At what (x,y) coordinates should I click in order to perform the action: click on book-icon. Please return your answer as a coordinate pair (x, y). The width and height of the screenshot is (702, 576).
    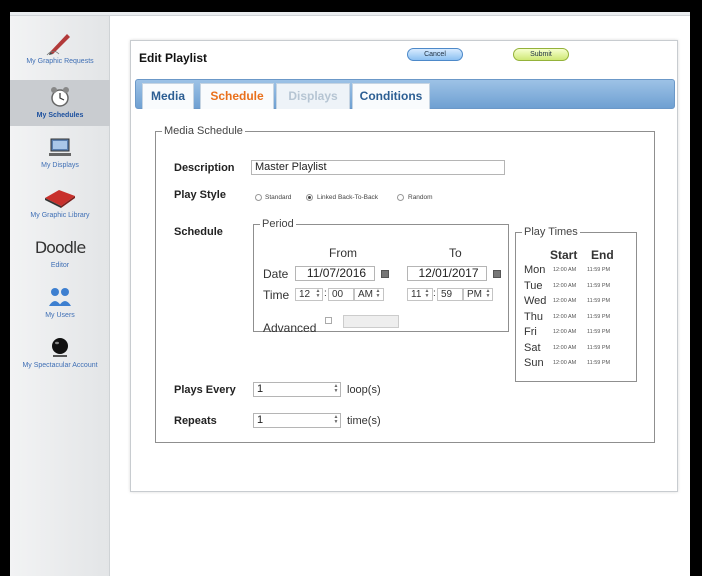
    Looking at the image, I should click on (60, 197).